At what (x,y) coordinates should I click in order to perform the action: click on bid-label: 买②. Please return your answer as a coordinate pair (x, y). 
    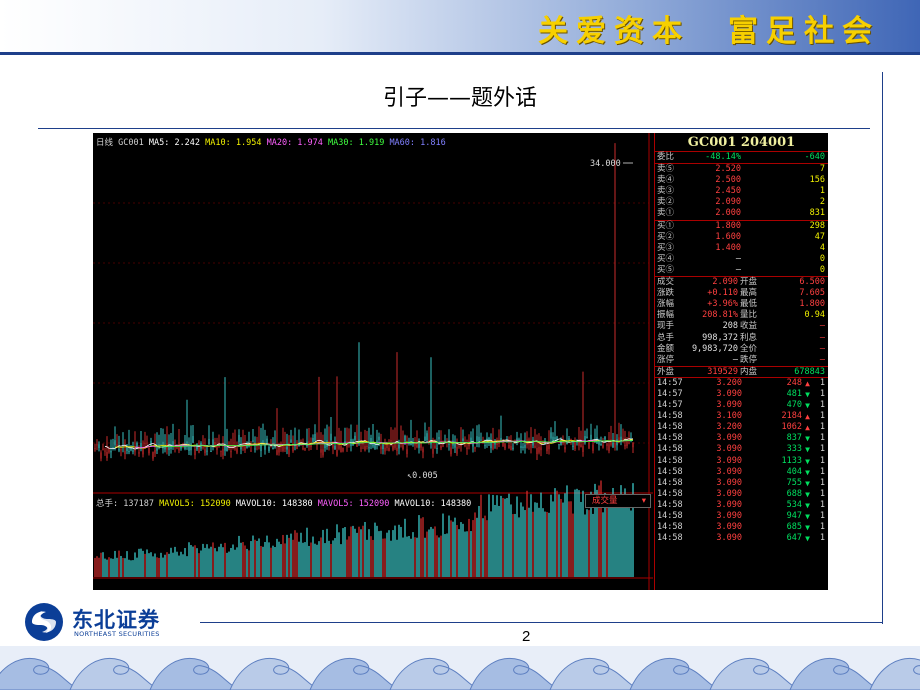
    Looking at the image, I should click on (666, 236).